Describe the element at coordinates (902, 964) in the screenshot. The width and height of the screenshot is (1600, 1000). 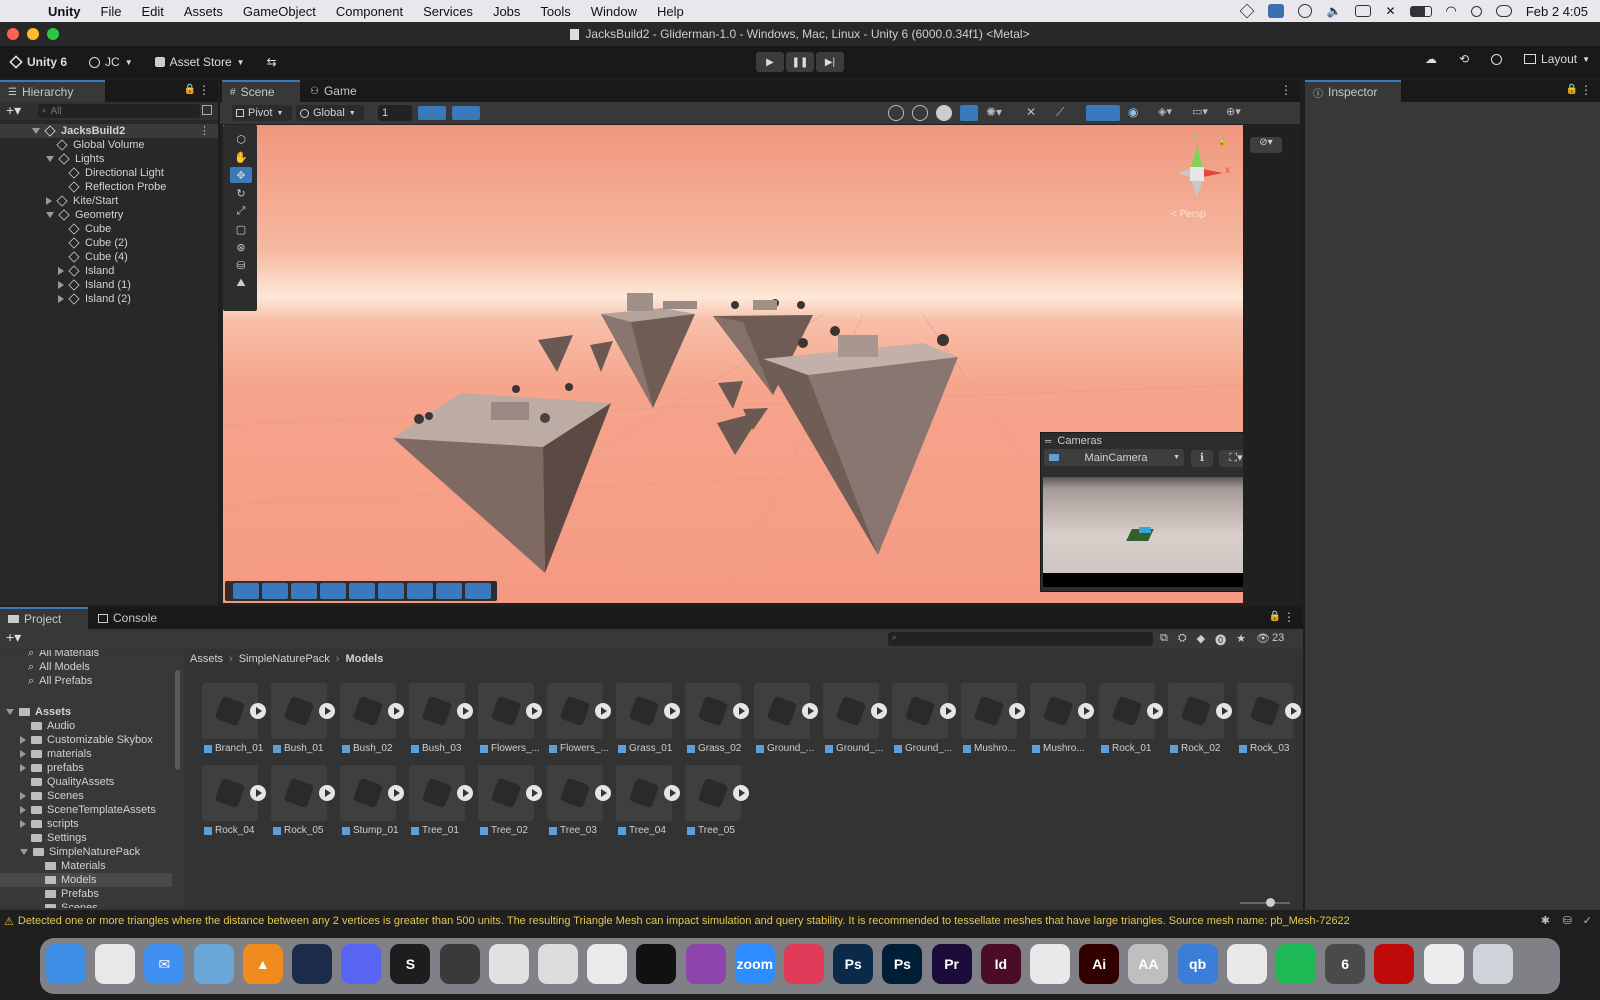
I see `photoshop-icon: Ps` at that location.